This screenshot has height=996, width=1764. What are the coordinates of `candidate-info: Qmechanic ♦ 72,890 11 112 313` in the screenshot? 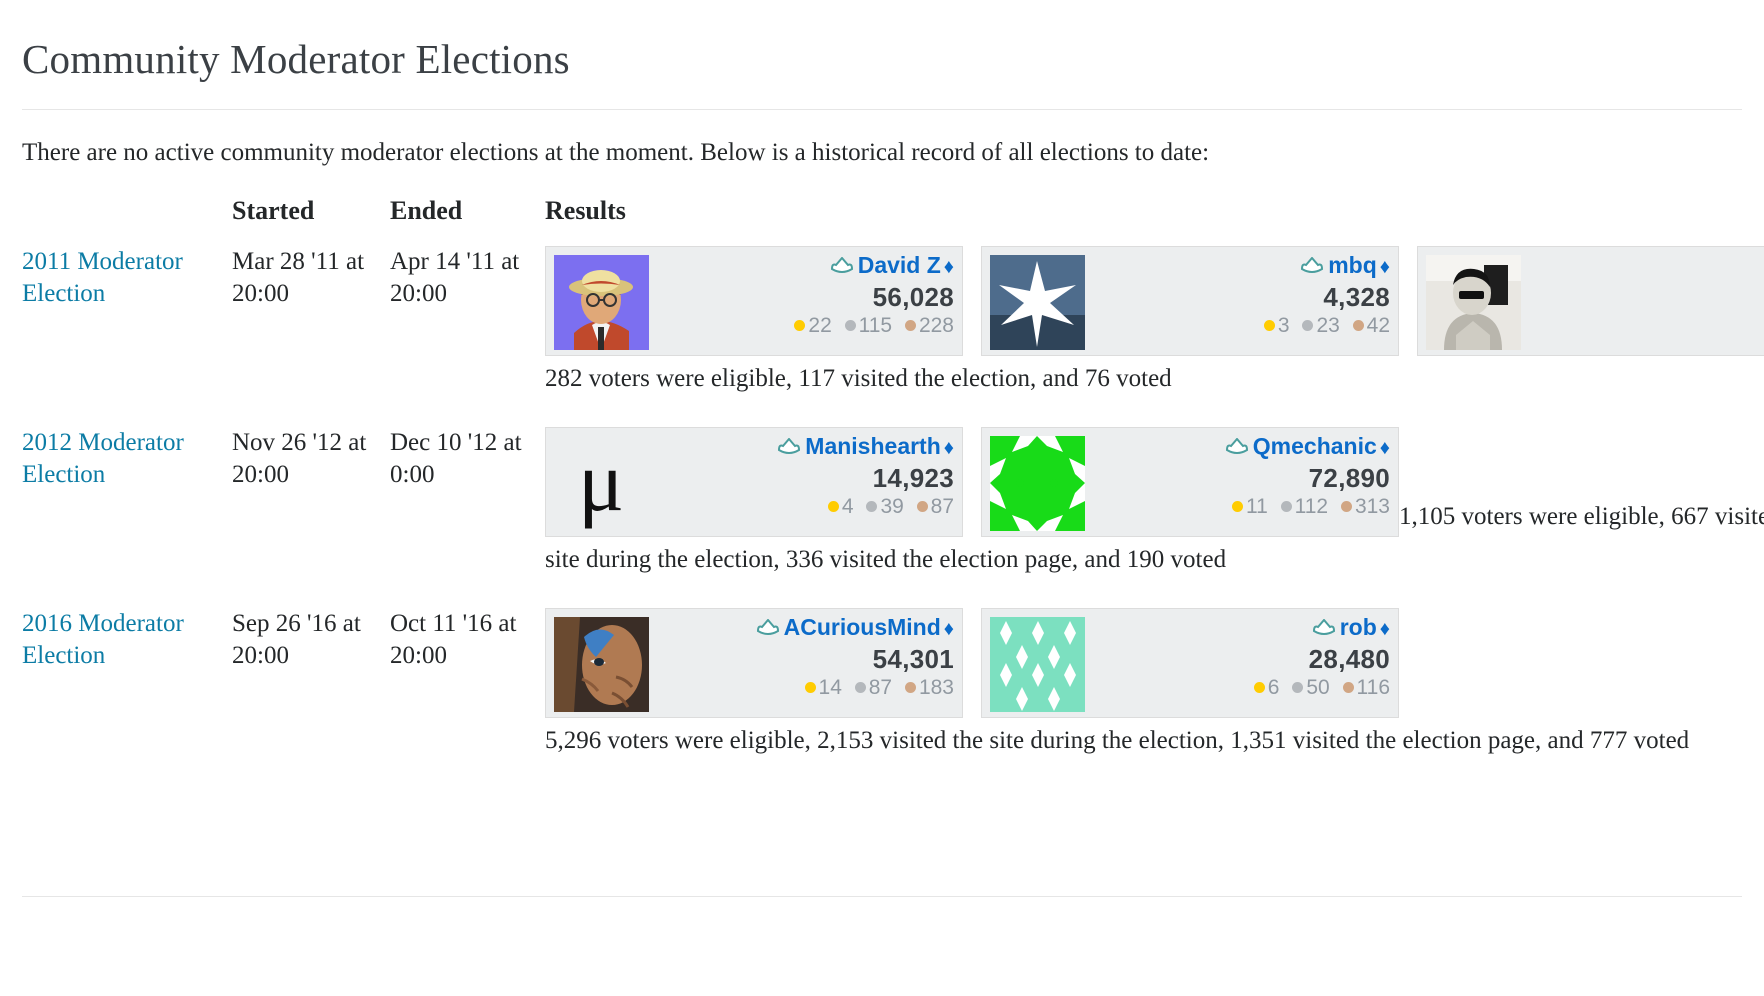 It's located at (1307, 476).